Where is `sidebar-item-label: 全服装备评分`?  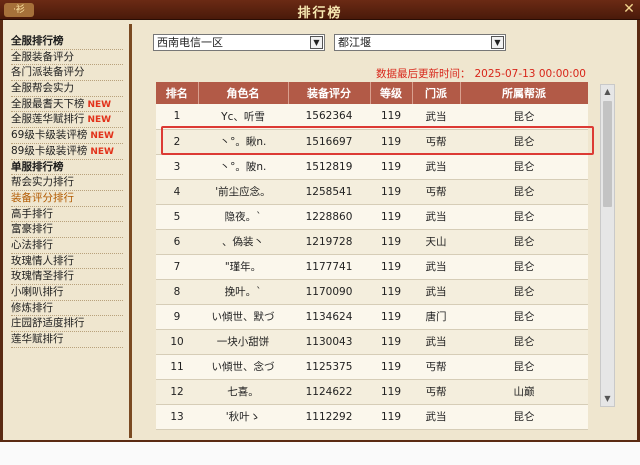 sidebar-item-label: 全服装备评分 is located at coordinates (42, 56).